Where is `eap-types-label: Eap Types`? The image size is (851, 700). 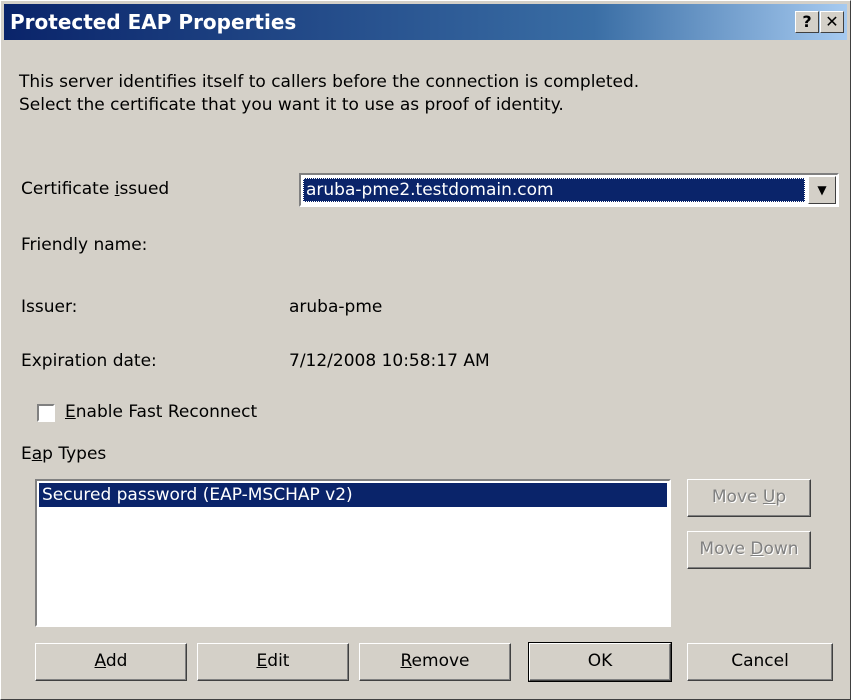
eap-types-label: Eap Types is located at coordinates (63, 454).